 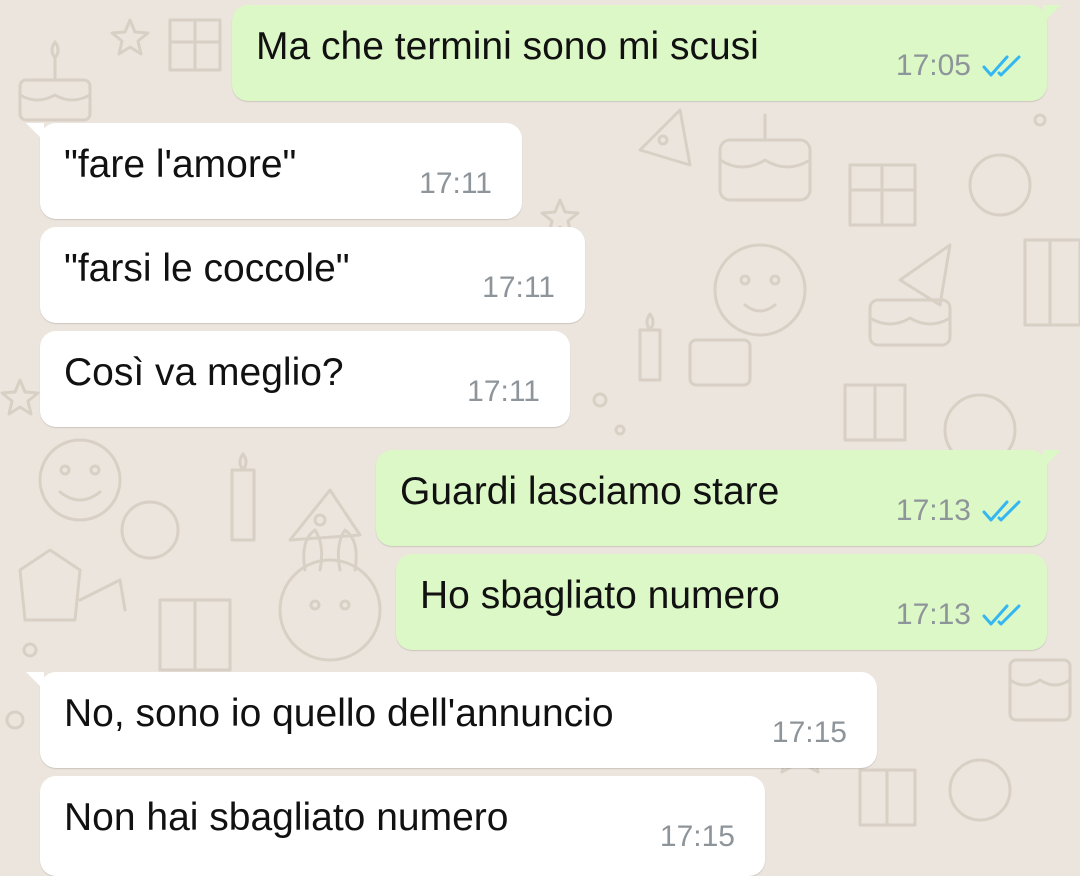 I want to click on message-bubble-incoming: No, sono io quello dell'annuncio 17:15, so click(x=451, y=720).